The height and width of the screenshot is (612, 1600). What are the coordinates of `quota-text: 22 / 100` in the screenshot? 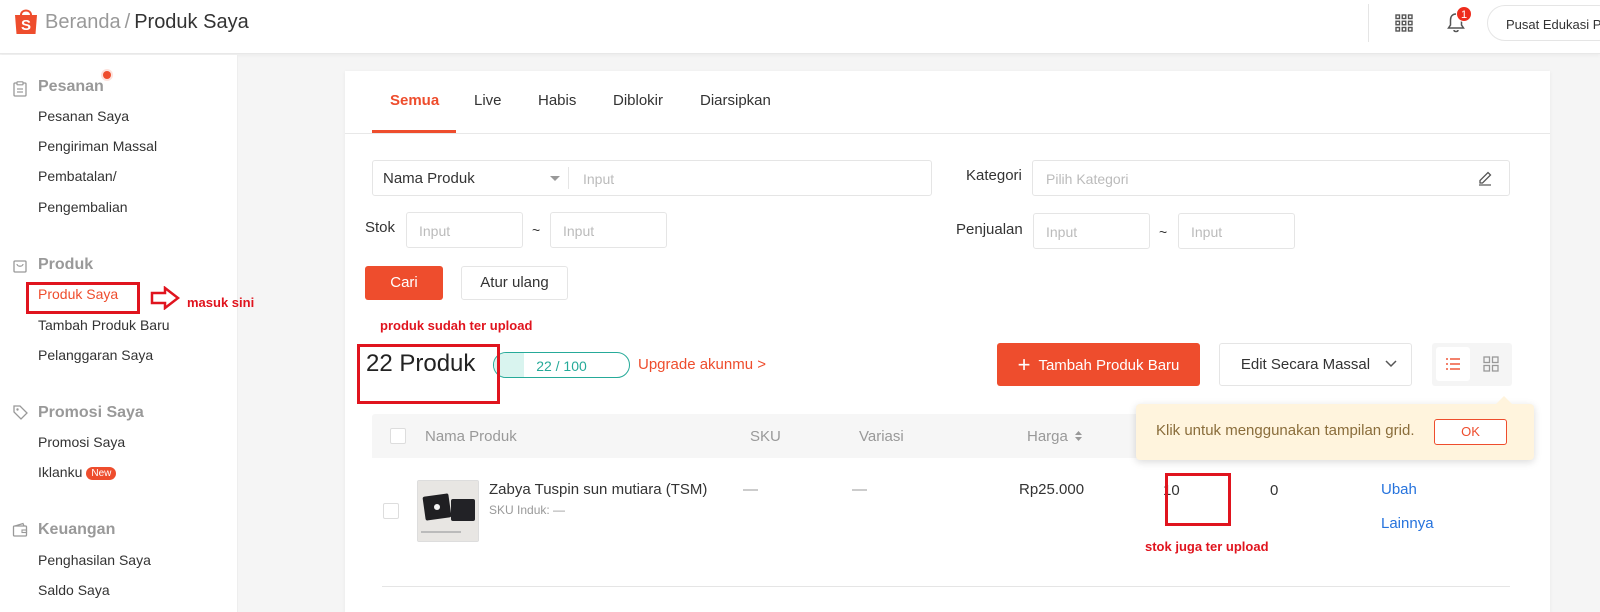 It's located at (561, 366).